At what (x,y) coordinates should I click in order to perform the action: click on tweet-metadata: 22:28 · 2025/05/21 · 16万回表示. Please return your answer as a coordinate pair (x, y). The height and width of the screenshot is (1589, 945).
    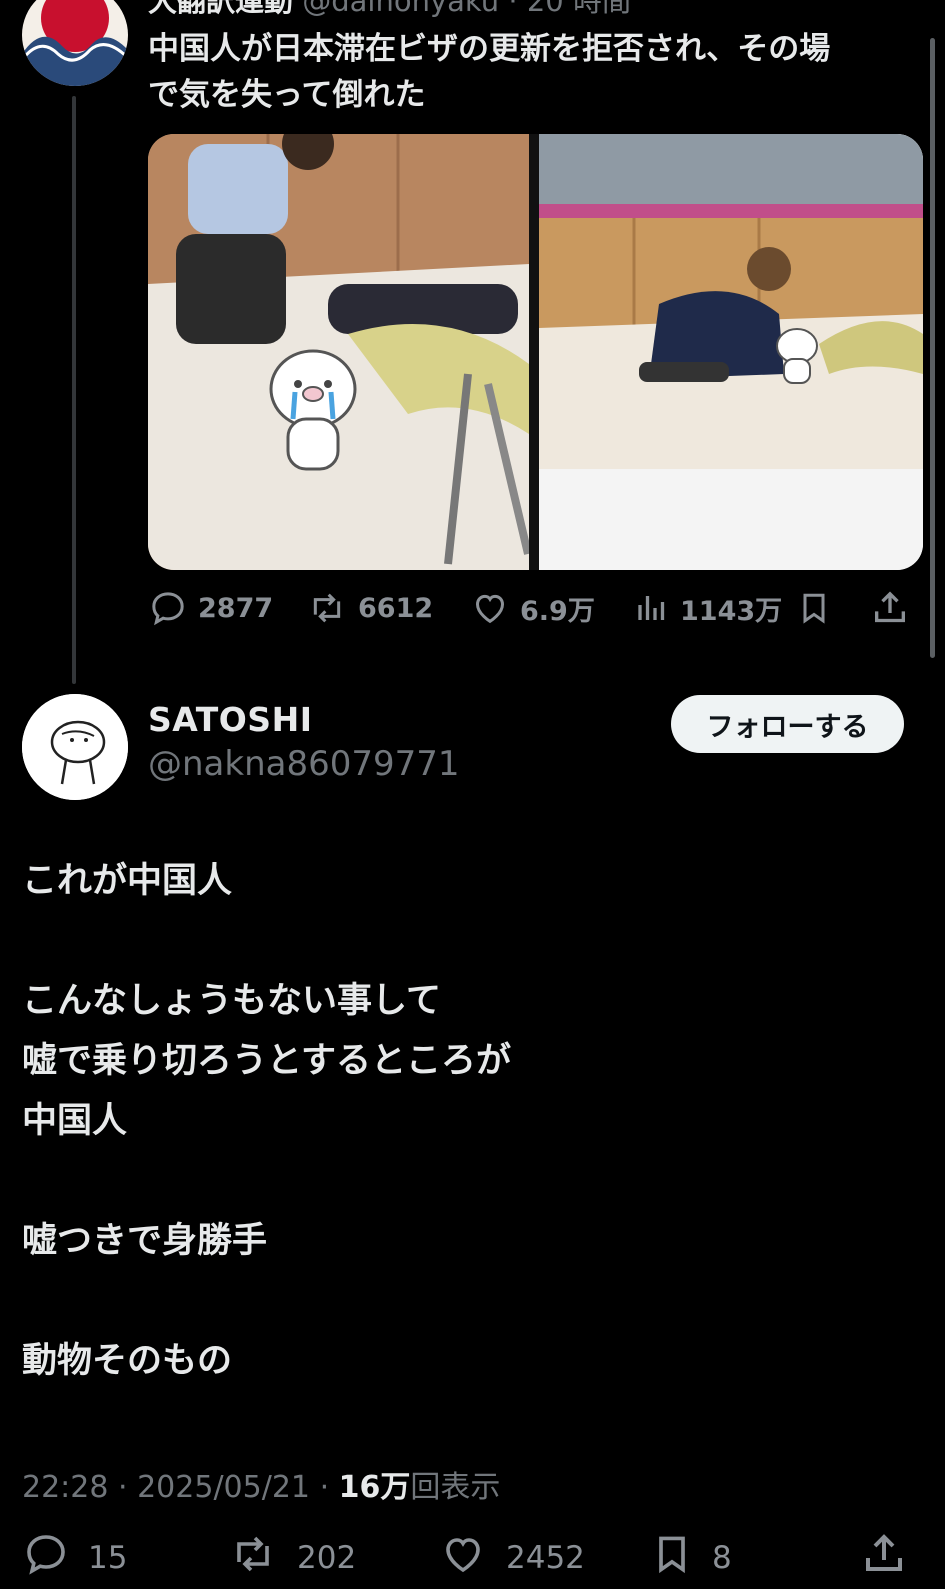
    Looking at the image, I should click on (261, 1487).